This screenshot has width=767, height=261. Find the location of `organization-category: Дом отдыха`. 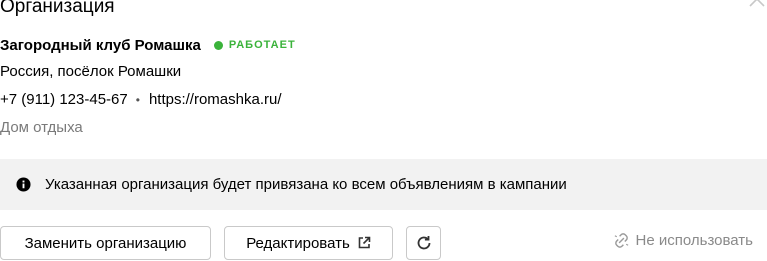

organization-category: Дом отдыха is located at coordinates (41, 127).